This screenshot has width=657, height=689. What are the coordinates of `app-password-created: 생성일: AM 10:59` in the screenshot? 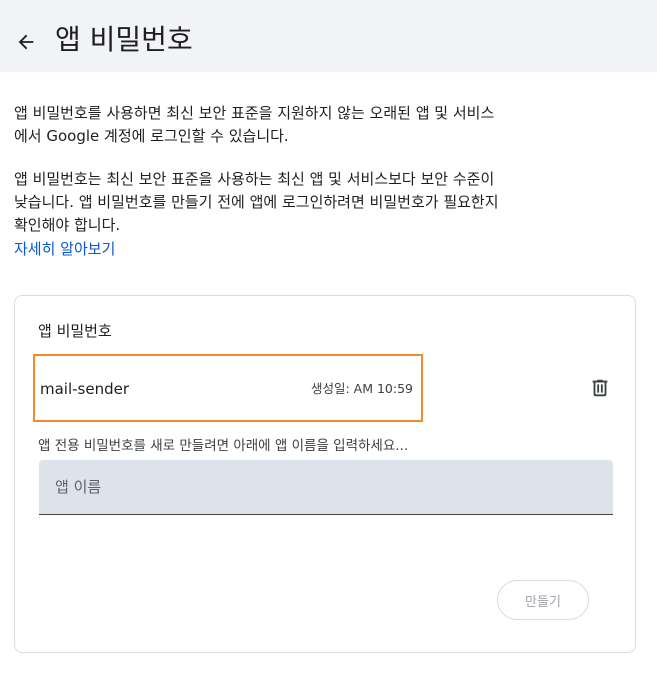 It's located at (361, 388).